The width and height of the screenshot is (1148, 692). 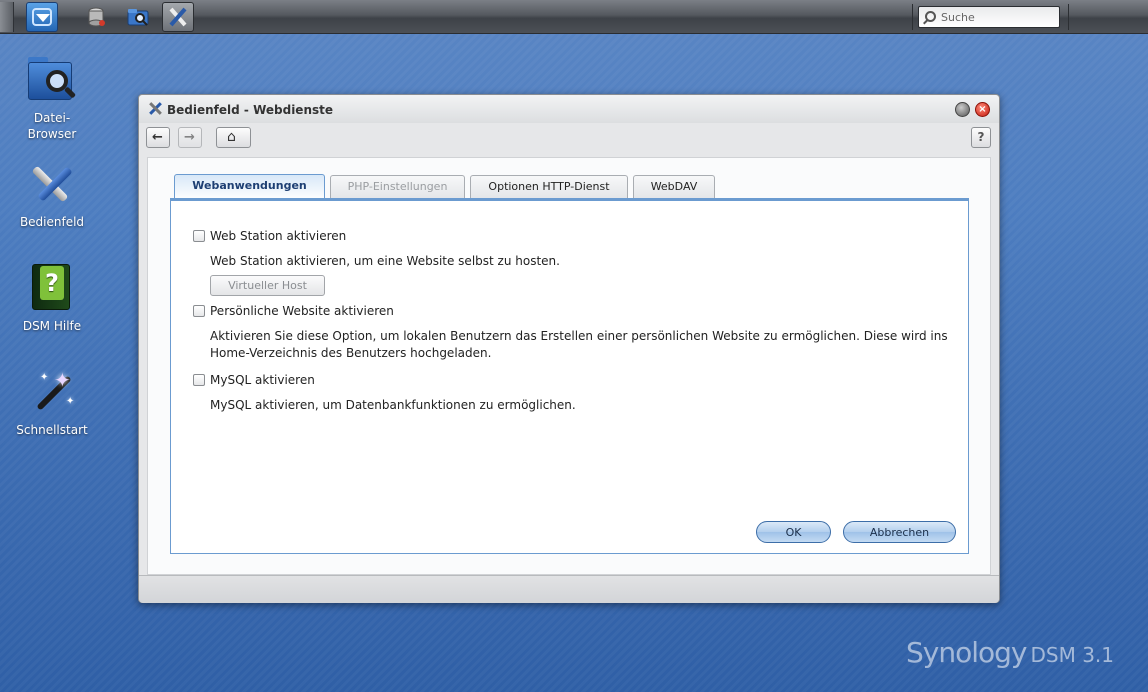 What do you see at coordinates (930, 16) in the screenshot?
I see `search-icon` at bounding box center [930, 16].